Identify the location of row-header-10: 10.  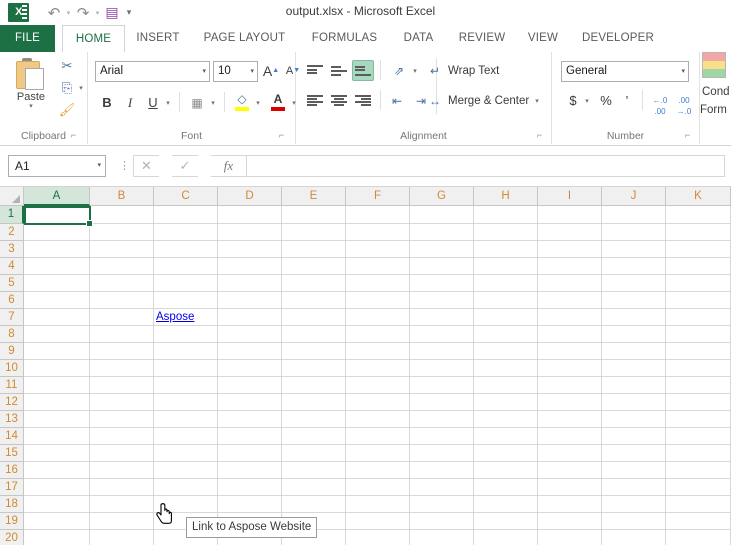
(12, 368).